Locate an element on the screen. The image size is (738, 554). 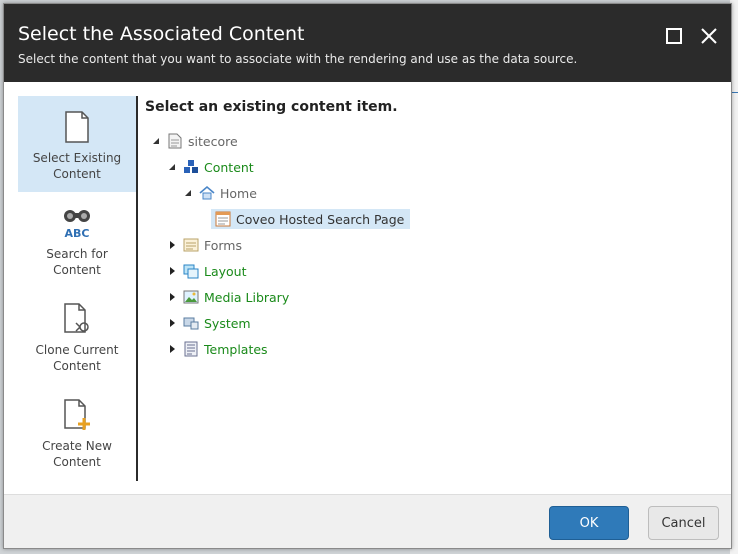
close-button is located at coordinates (709, 36).